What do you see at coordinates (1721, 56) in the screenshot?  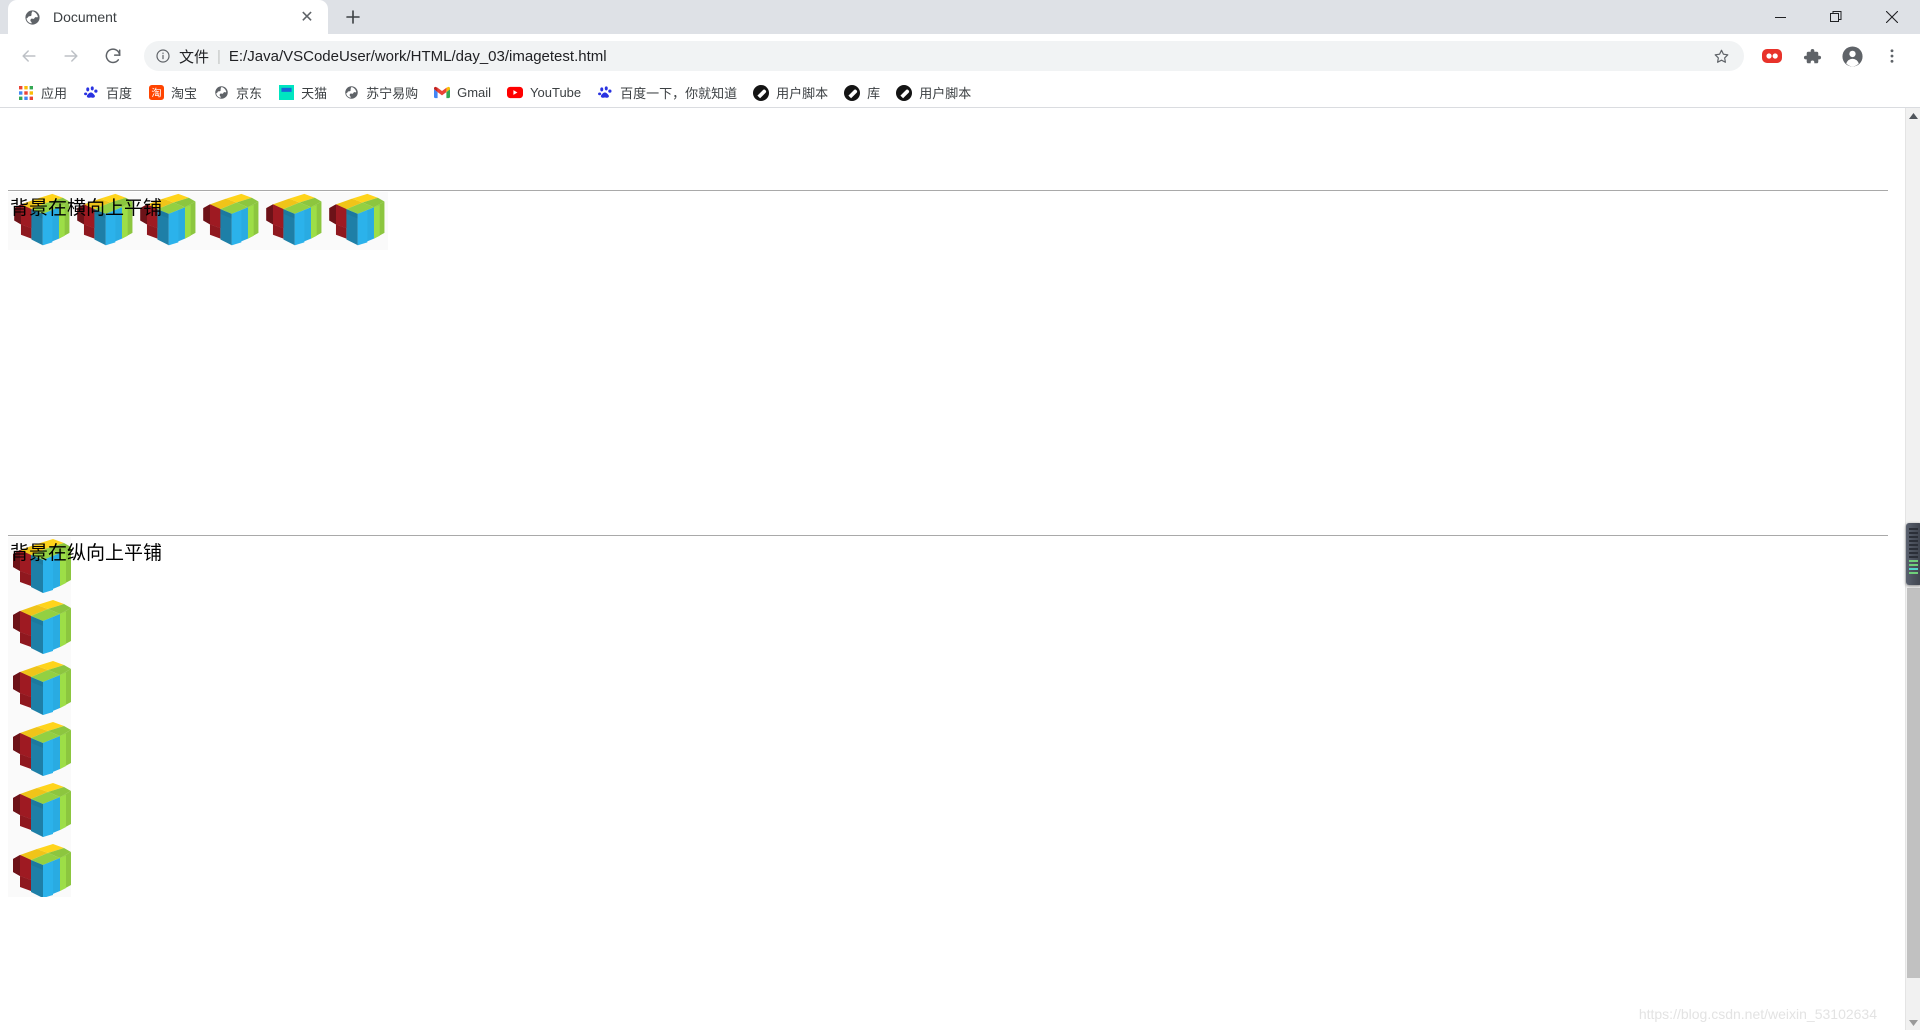 I see `bookmark-star-icon` at bounding box center [1721, 56].